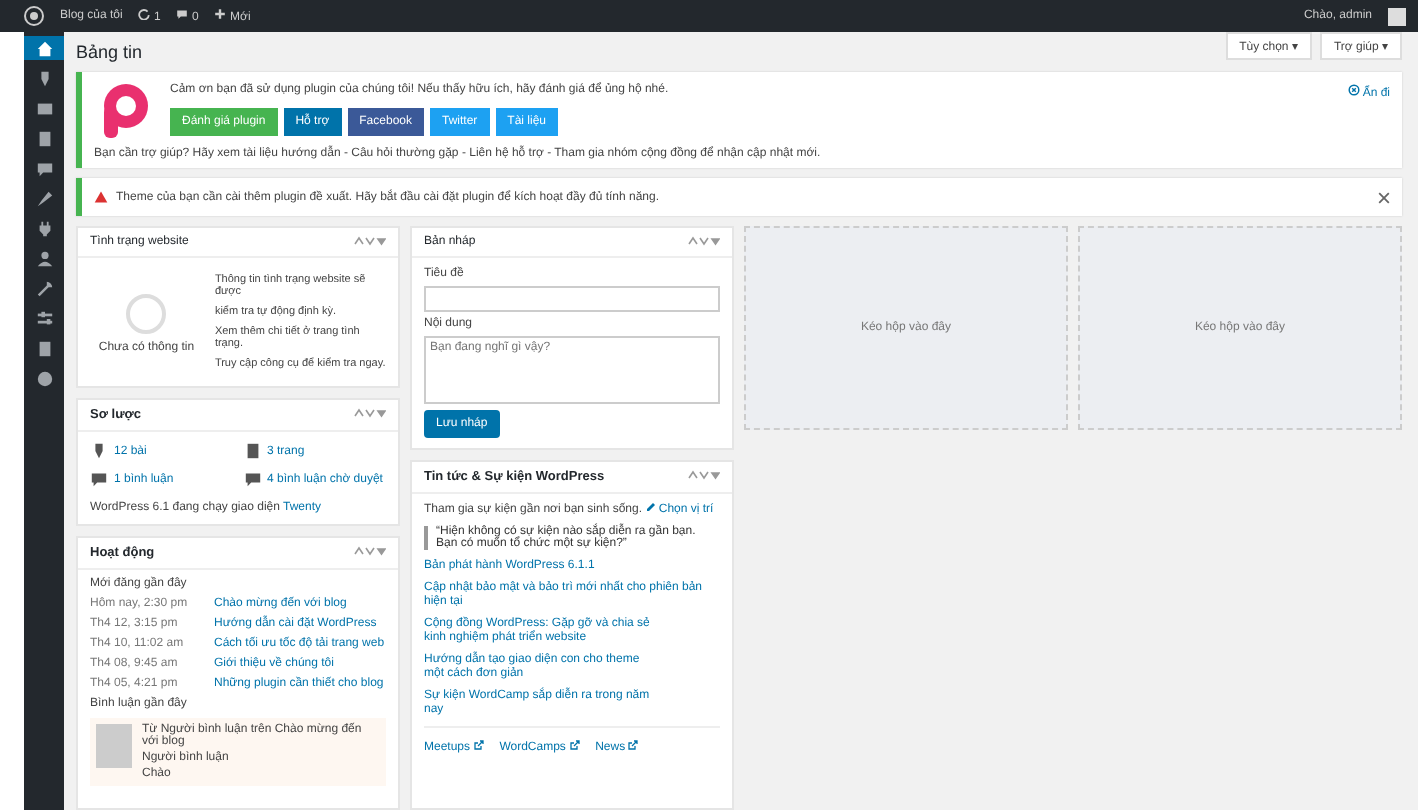 Image resolution: width=1418 pixels, height=810 pixels. Describe the element at coordinates (44, 258) in the screenshot. I see `person-icon` at that location.